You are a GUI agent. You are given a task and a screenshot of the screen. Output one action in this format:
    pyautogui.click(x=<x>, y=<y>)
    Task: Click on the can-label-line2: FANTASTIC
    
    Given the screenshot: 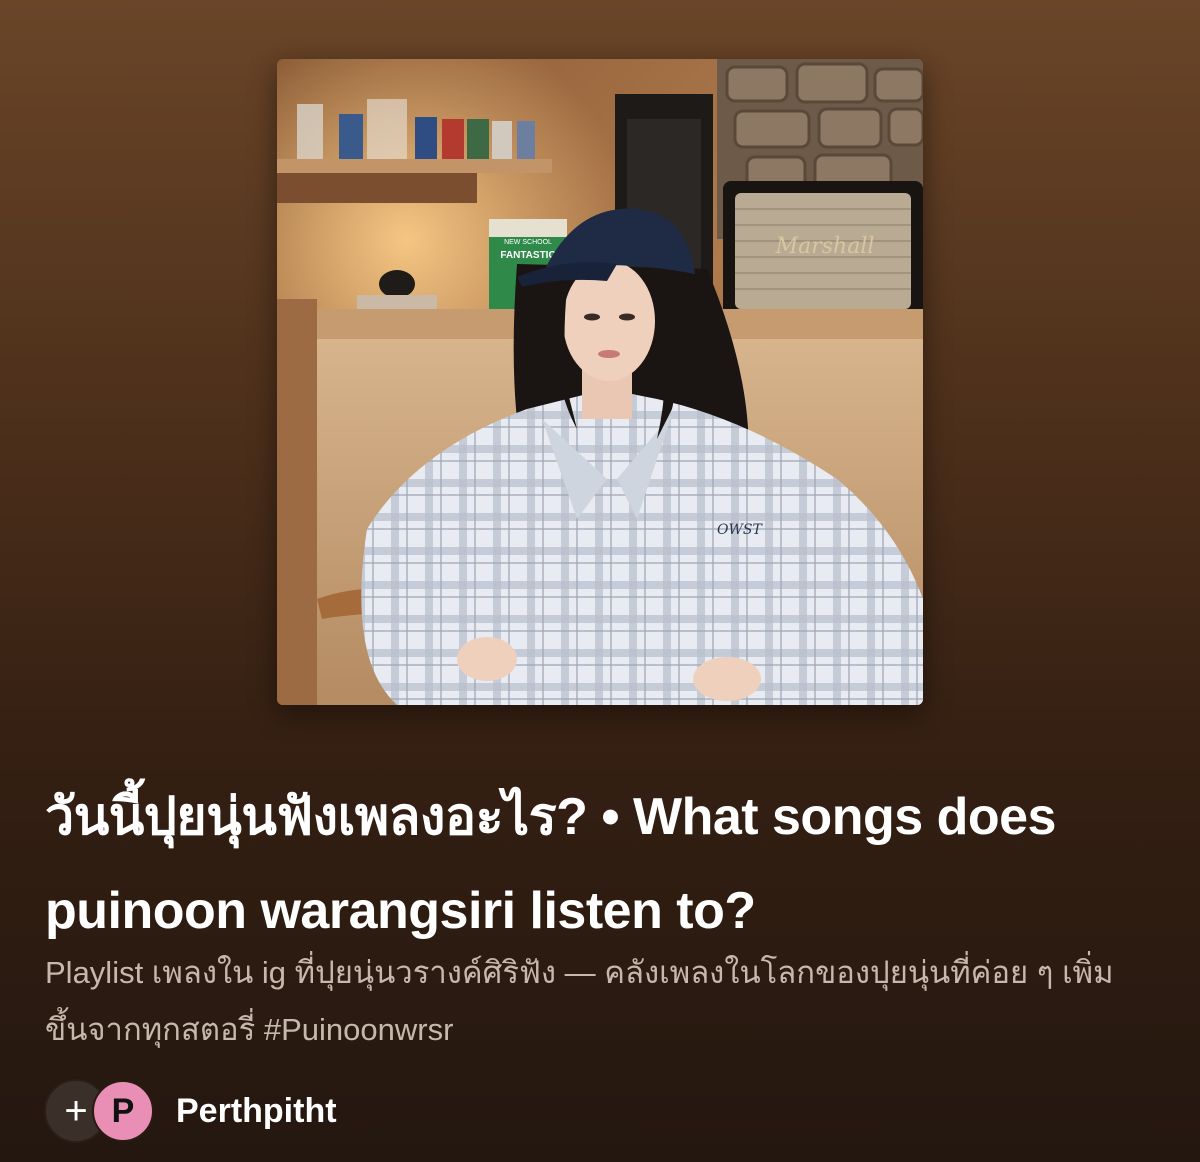 What is the action you would take?
    pyautogui.click(x=527, y=255)
    